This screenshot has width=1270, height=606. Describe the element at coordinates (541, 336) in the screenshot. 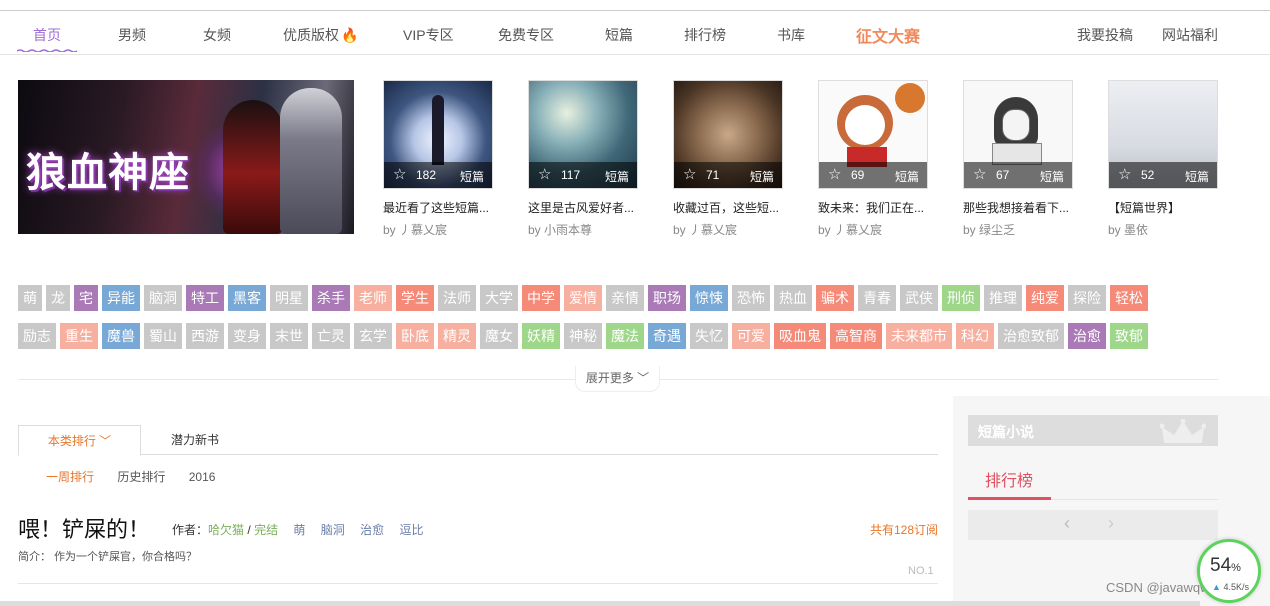

I see `tag-chip: 妖精` at that location.